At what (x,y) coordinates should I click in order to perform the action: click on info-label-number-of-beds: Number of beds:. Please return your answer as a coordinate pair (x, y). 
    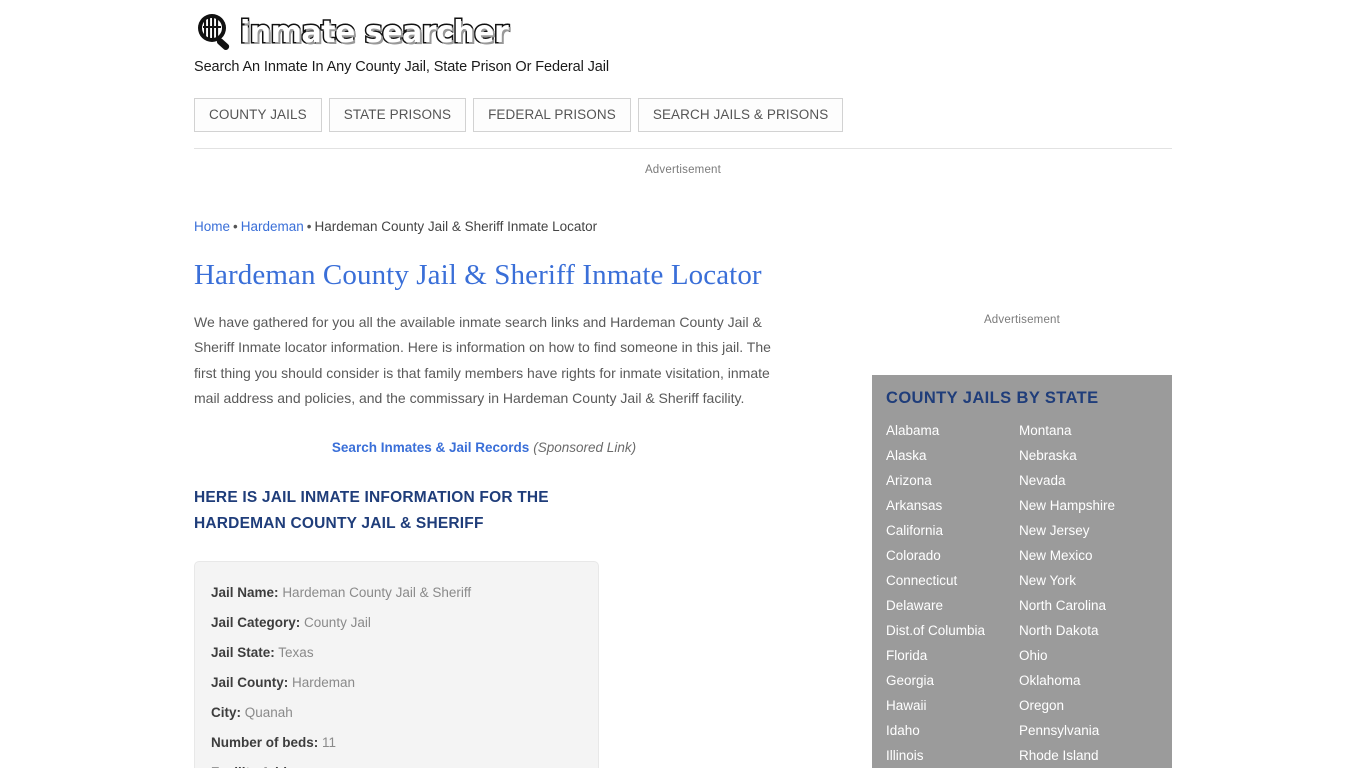
    Looking at the image, I should click on (265, 743).